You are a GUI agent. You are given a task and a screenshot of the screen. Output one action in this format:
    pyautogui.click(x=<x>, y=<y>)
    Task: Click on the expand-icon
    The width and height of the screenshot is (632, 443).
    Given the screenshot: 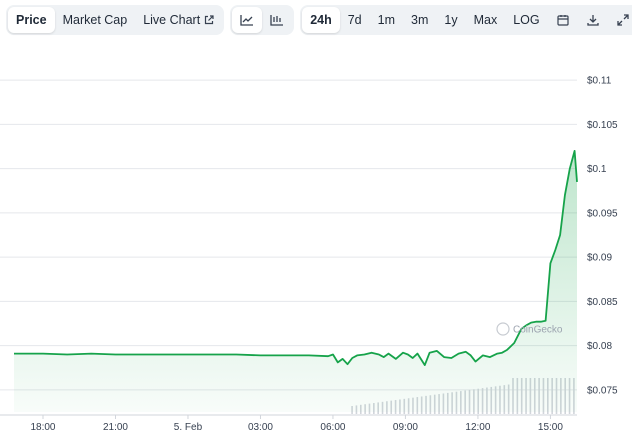 What is the action you would take?
    pyautogui.click(x=622, y=20)
    